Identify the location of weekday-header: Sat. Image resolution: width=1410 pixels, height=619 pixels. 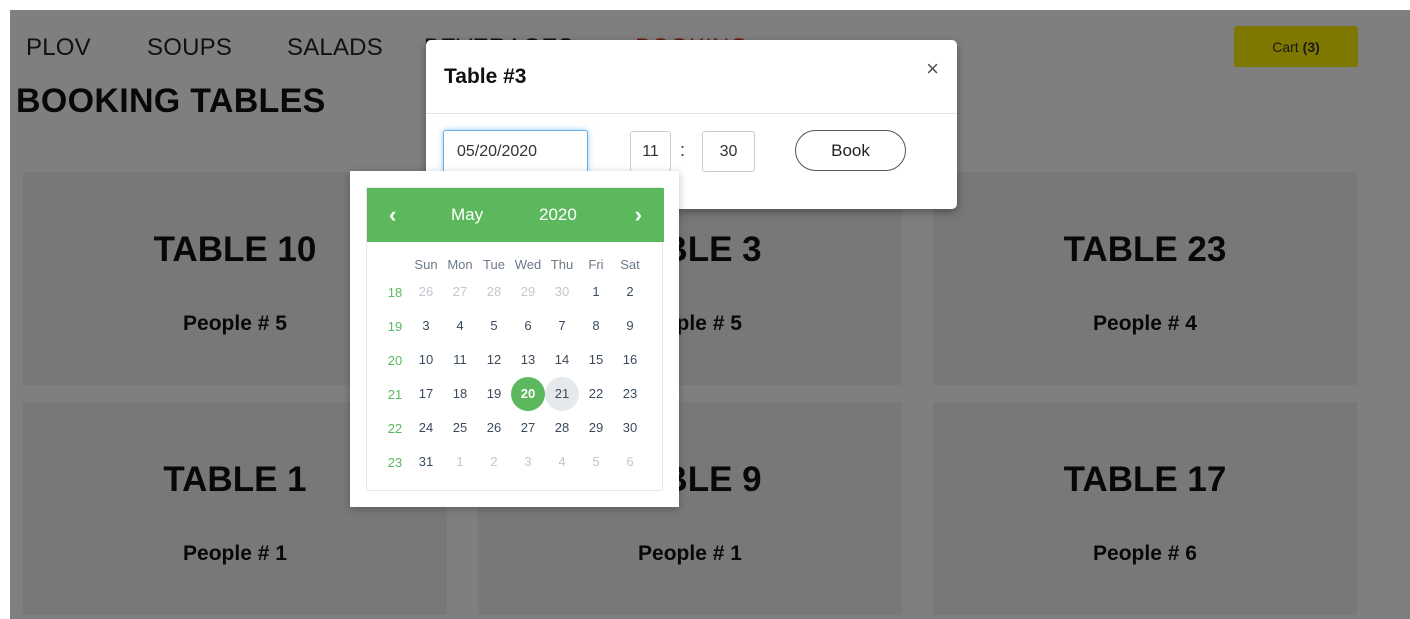
(630, 264).